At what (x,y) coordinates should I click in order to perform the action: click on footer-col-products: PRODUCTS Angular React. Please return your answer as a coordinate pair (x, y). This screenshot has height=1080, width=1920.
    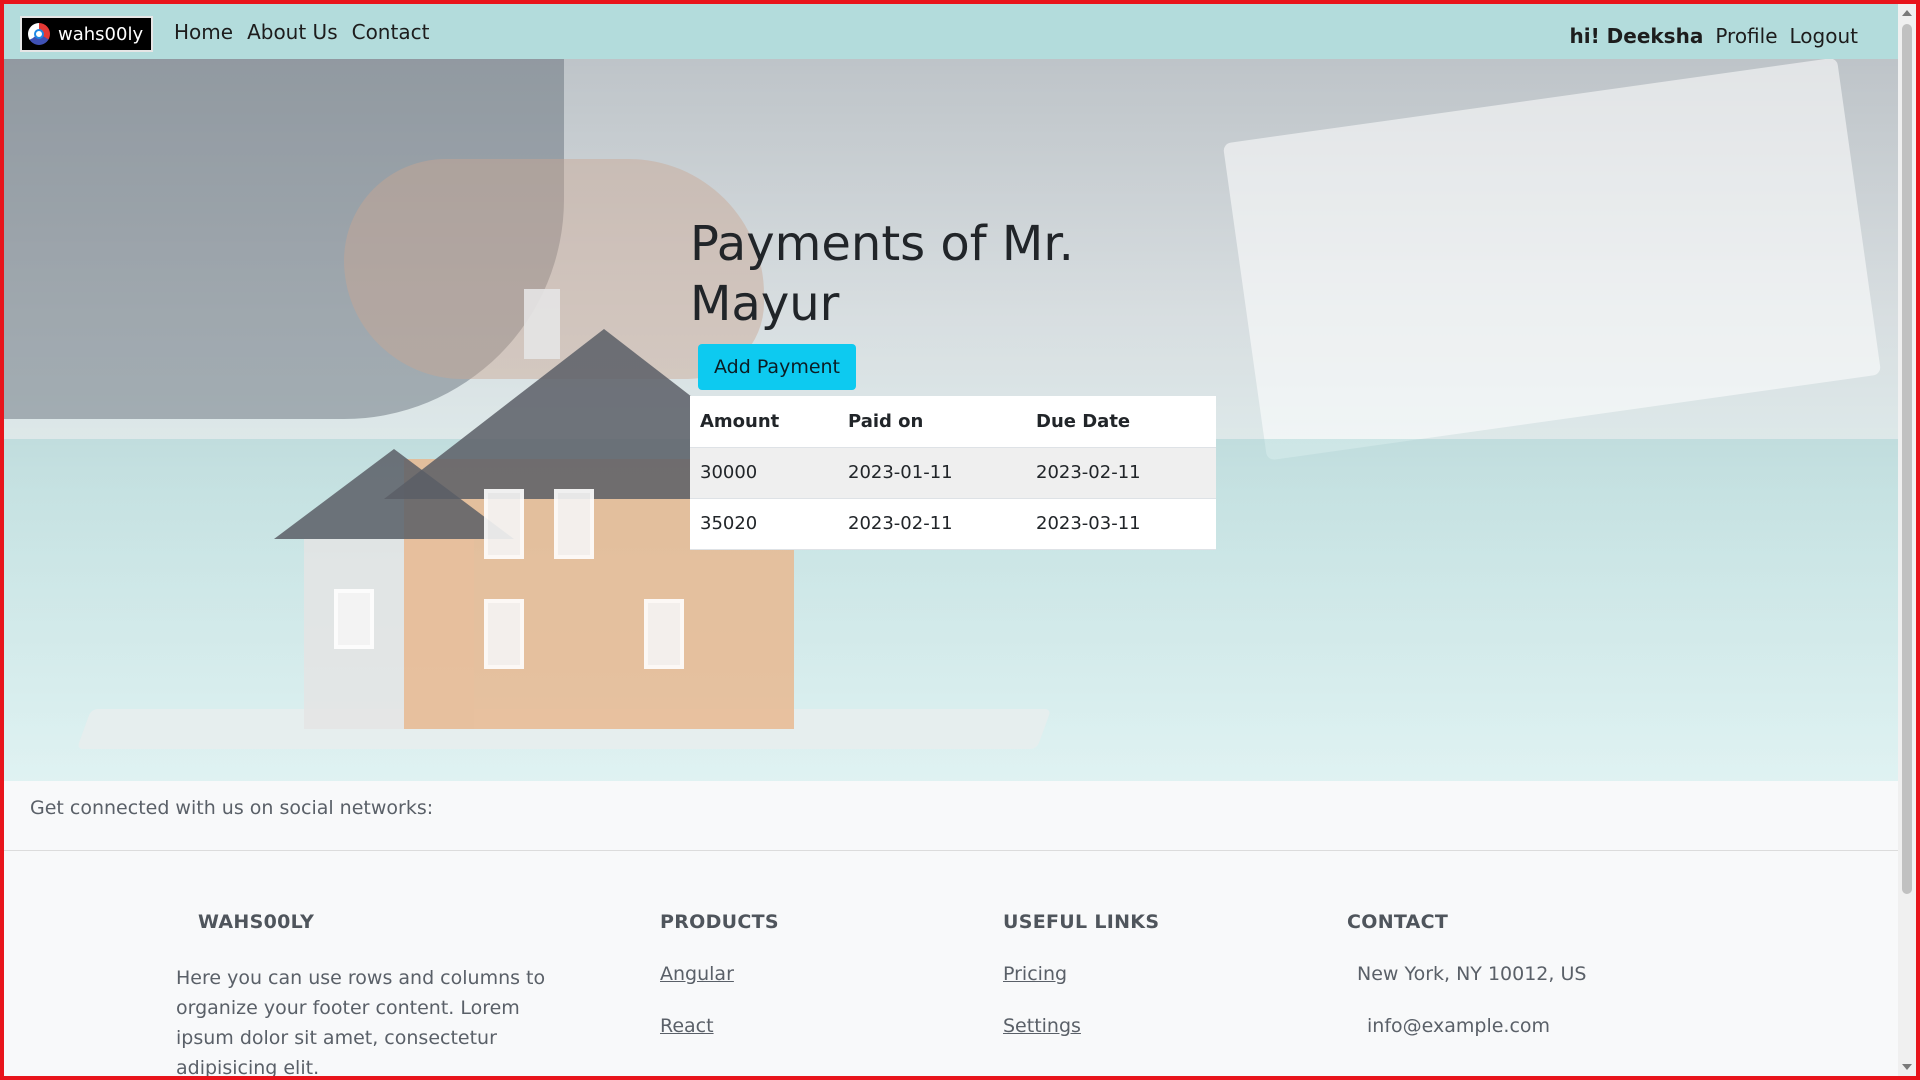
    Looking at the image, I should click on (719, 974).